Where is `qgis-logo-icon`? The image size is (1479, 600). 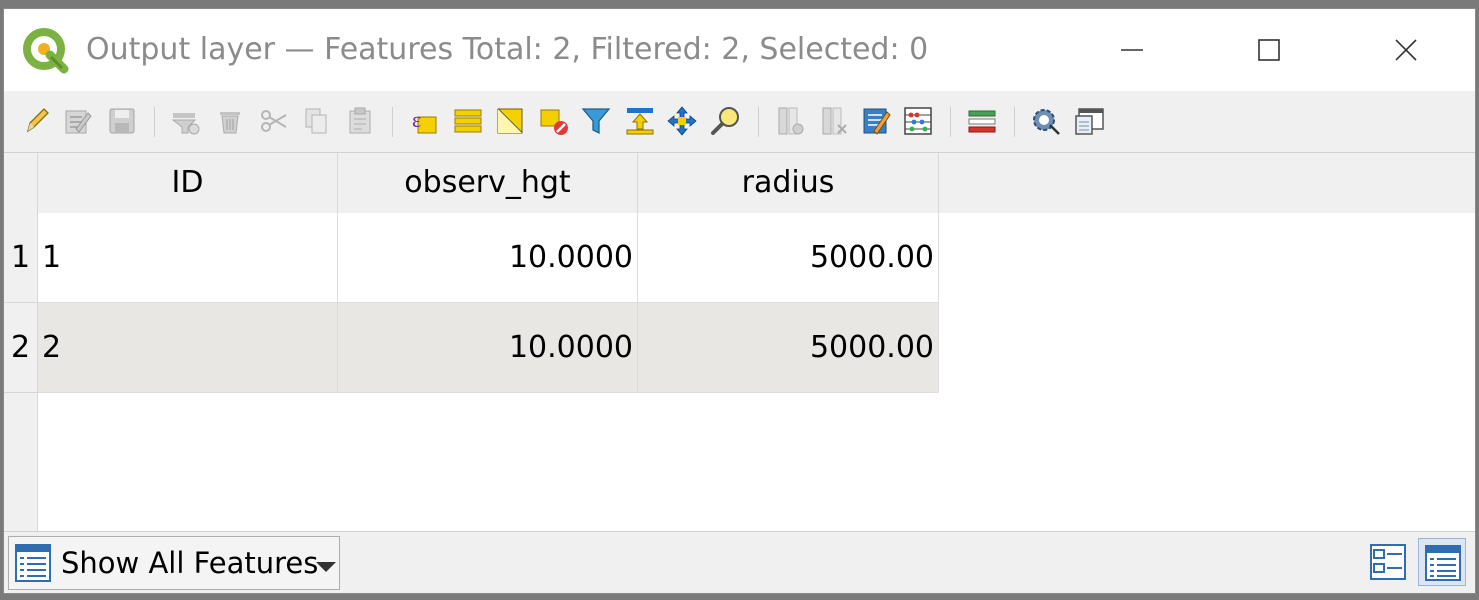
qgis-logo-icon is located at coordinates (46, 51).